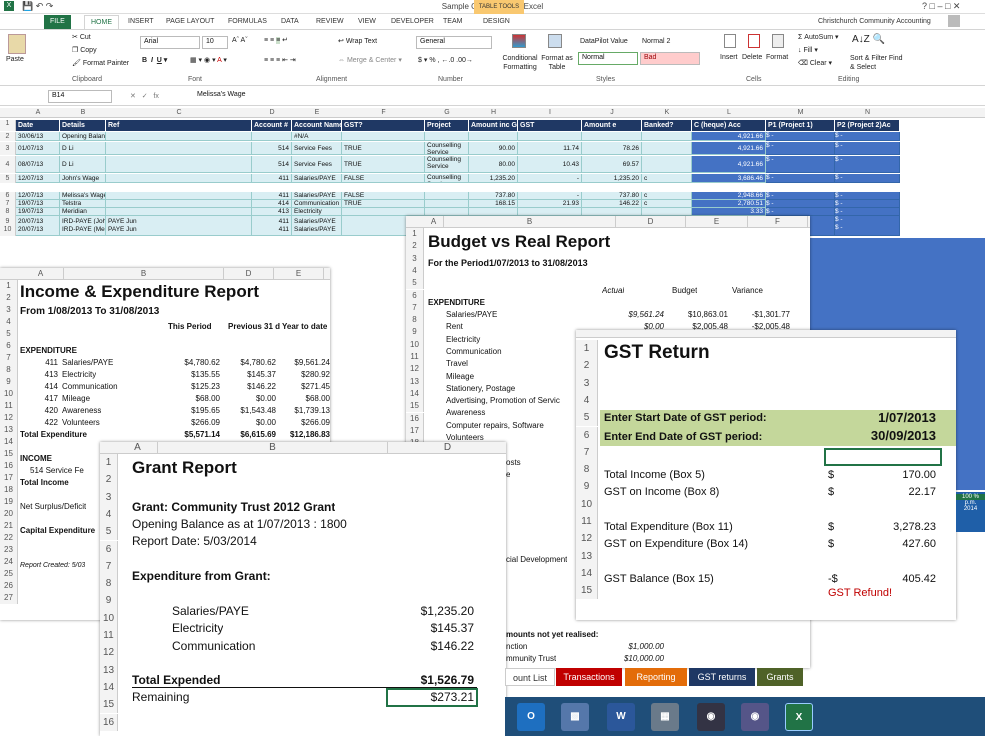  I want to click on table-cell: 21.93, so click(550, 204).